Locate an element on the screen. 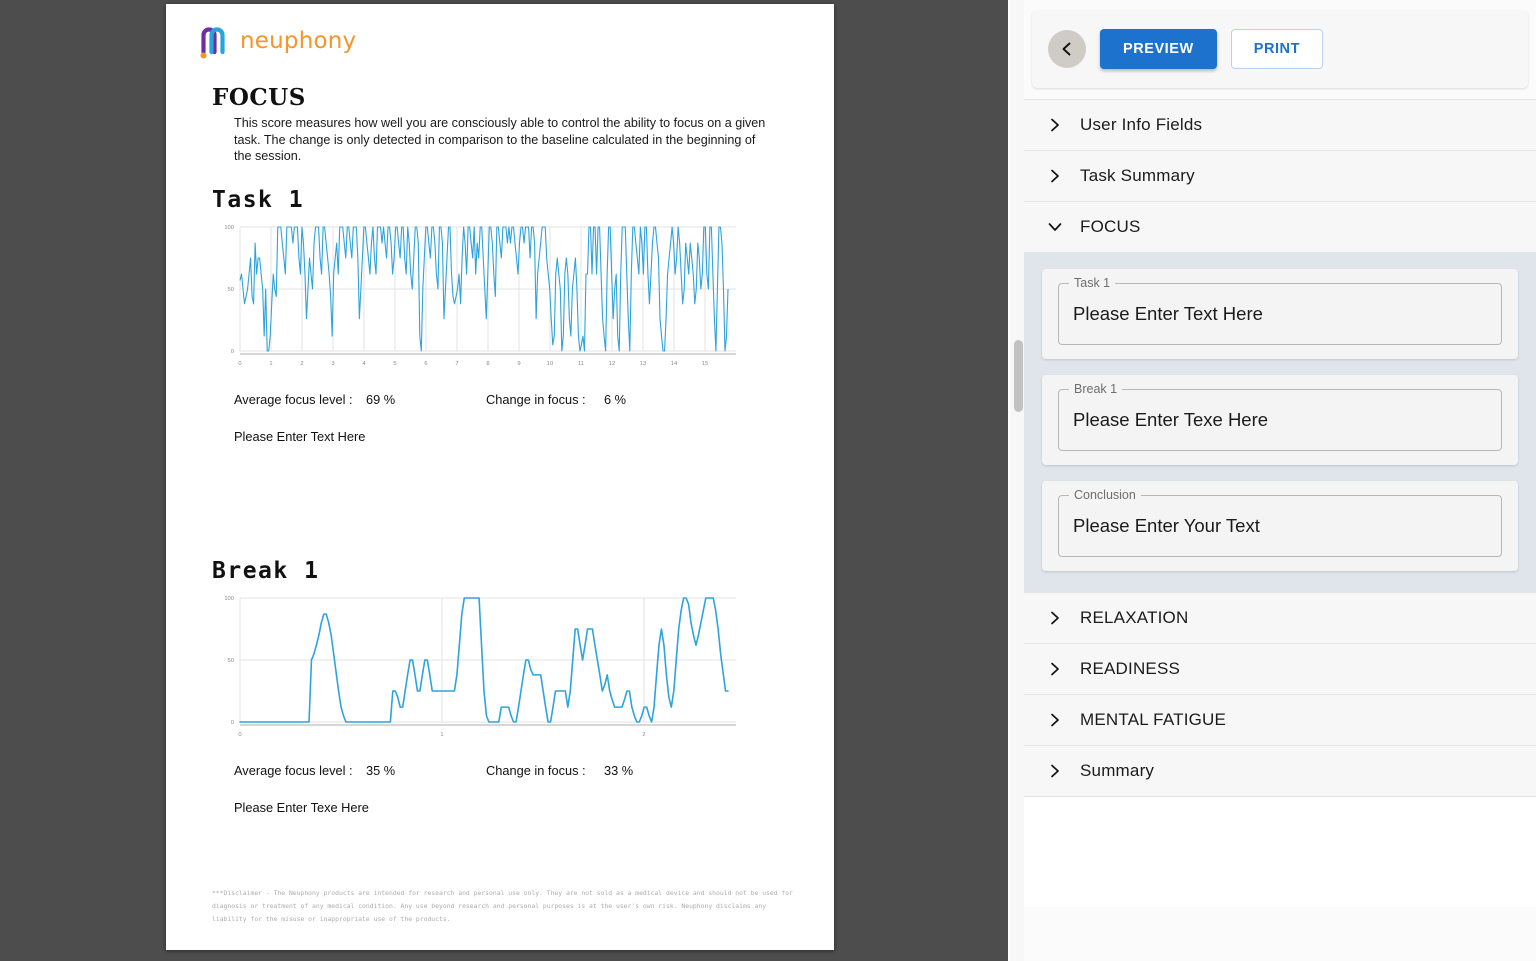 This screenshot has height=961, width=1536. chart-break1-yticks: 100 50 0 is located at coordinates (229, 661).